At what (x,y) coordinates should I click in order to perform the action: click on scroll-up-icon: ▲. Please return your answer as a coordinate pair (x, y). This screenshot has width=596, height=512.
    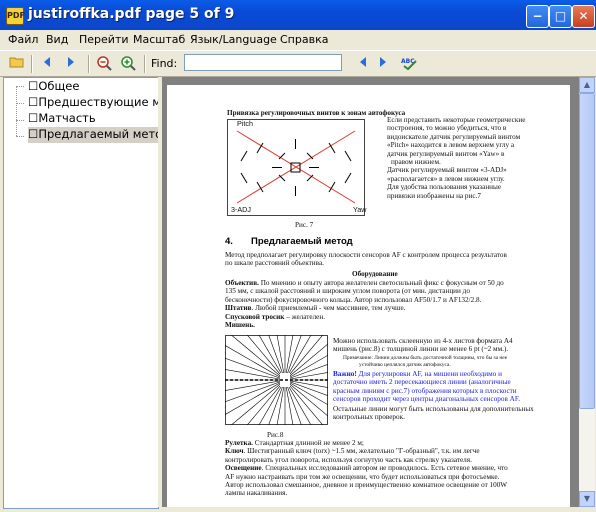
    Looking at the image, I should click on (587, 85).